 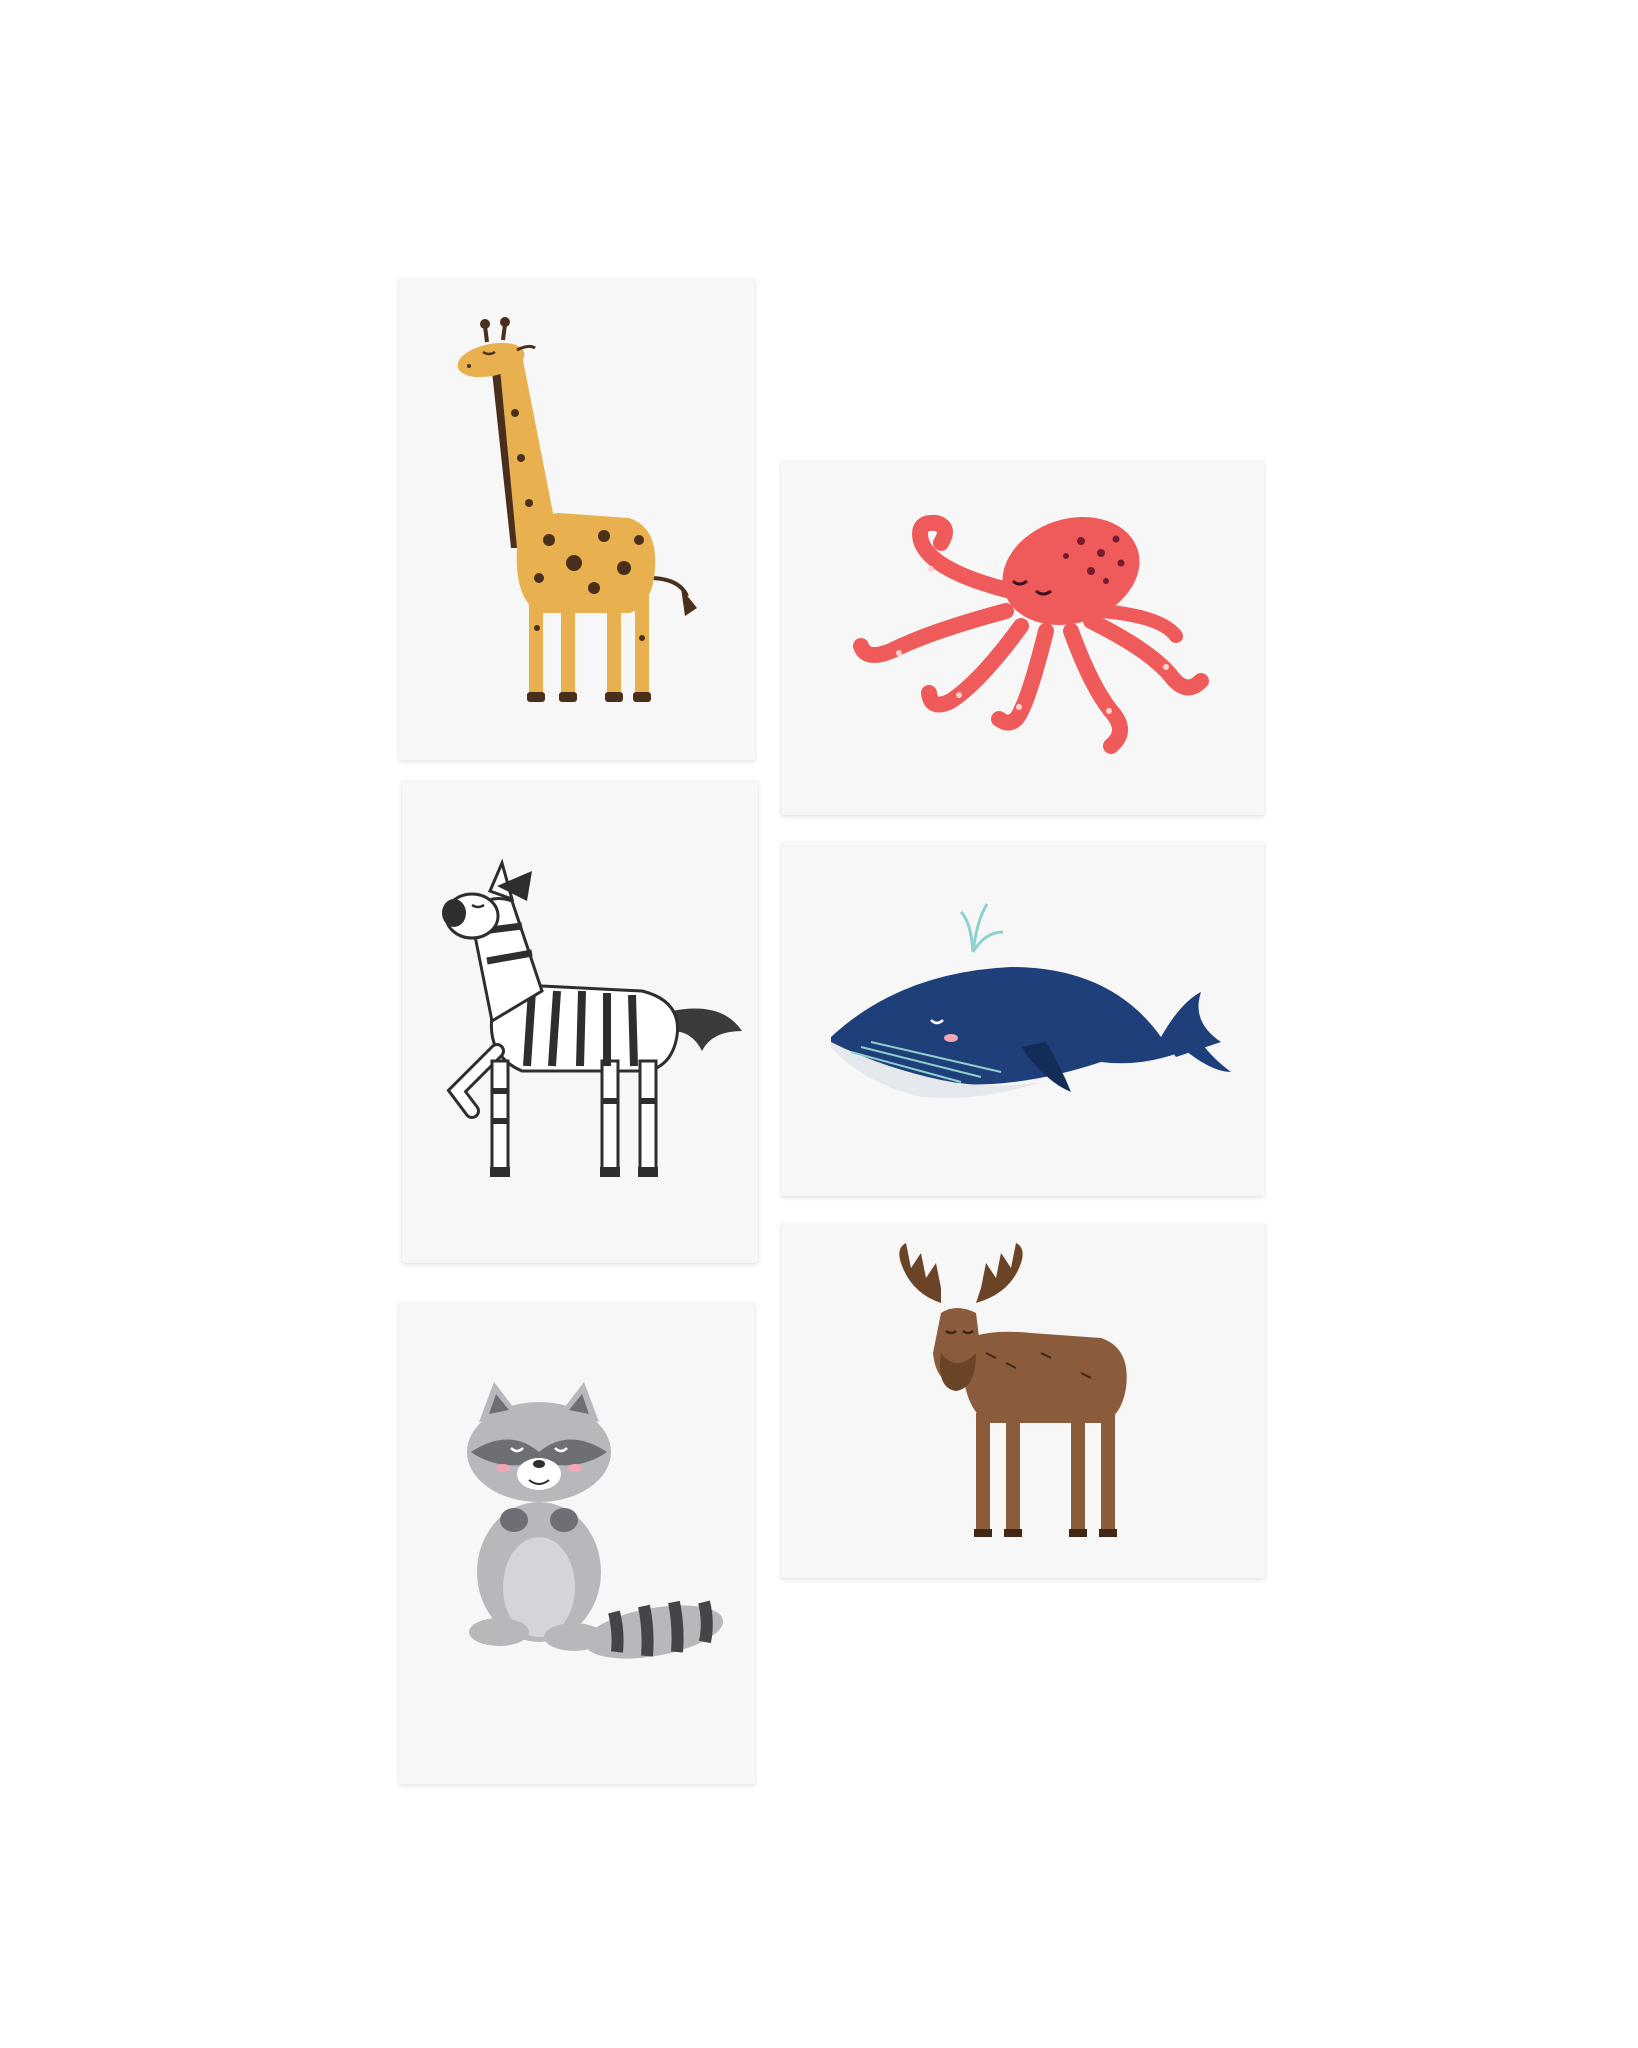 I want to click on zebra-illustration, so click(x=592, y=1017).